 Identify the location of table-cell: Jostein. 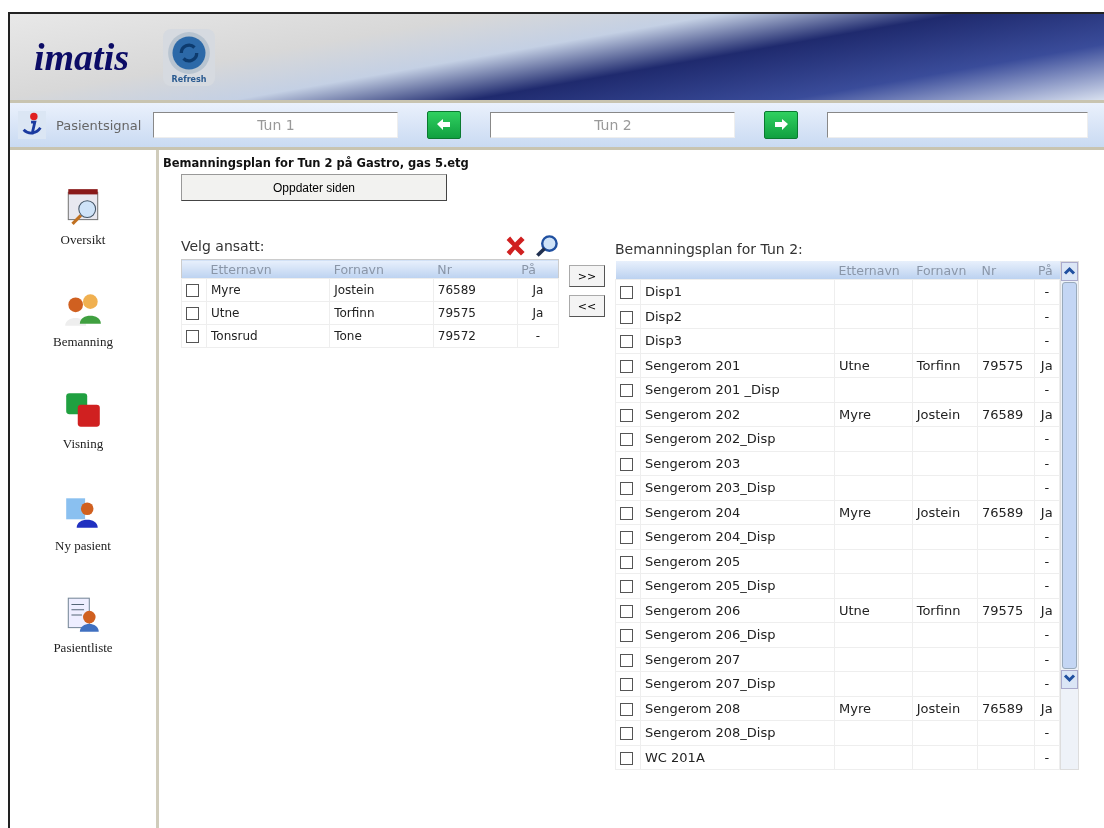
(945, 414).